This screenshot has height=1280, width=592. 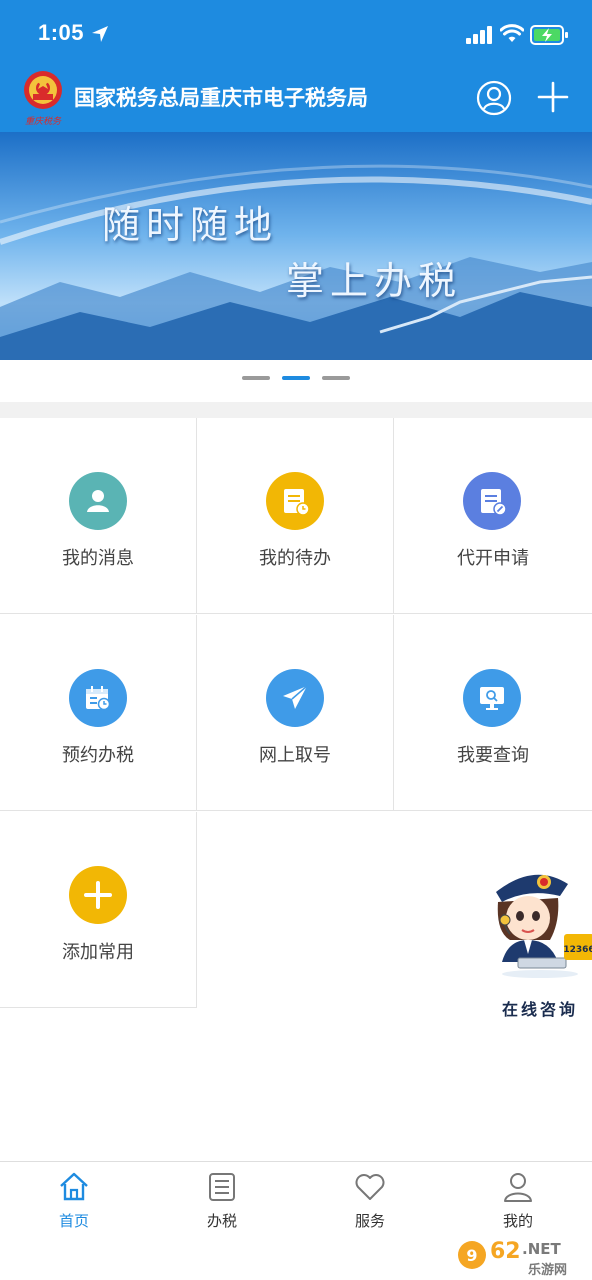 What do you see at coordinates (222, 1187) in the screenshot?
I see `list-icon` at bounding box center [222, 1187].